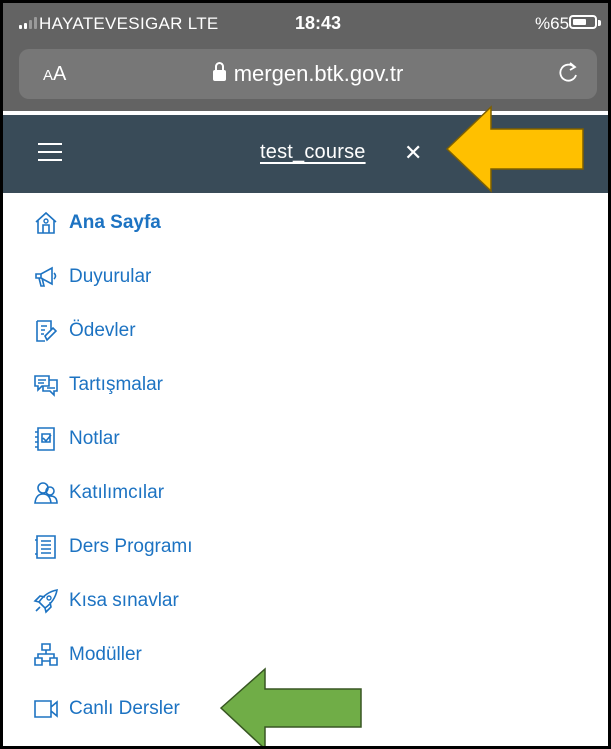 This screenshot has width=611, height=749. Describe the element at coordinates (413, 153) in the screenshot. I see `close-icon: ✕` at that location.